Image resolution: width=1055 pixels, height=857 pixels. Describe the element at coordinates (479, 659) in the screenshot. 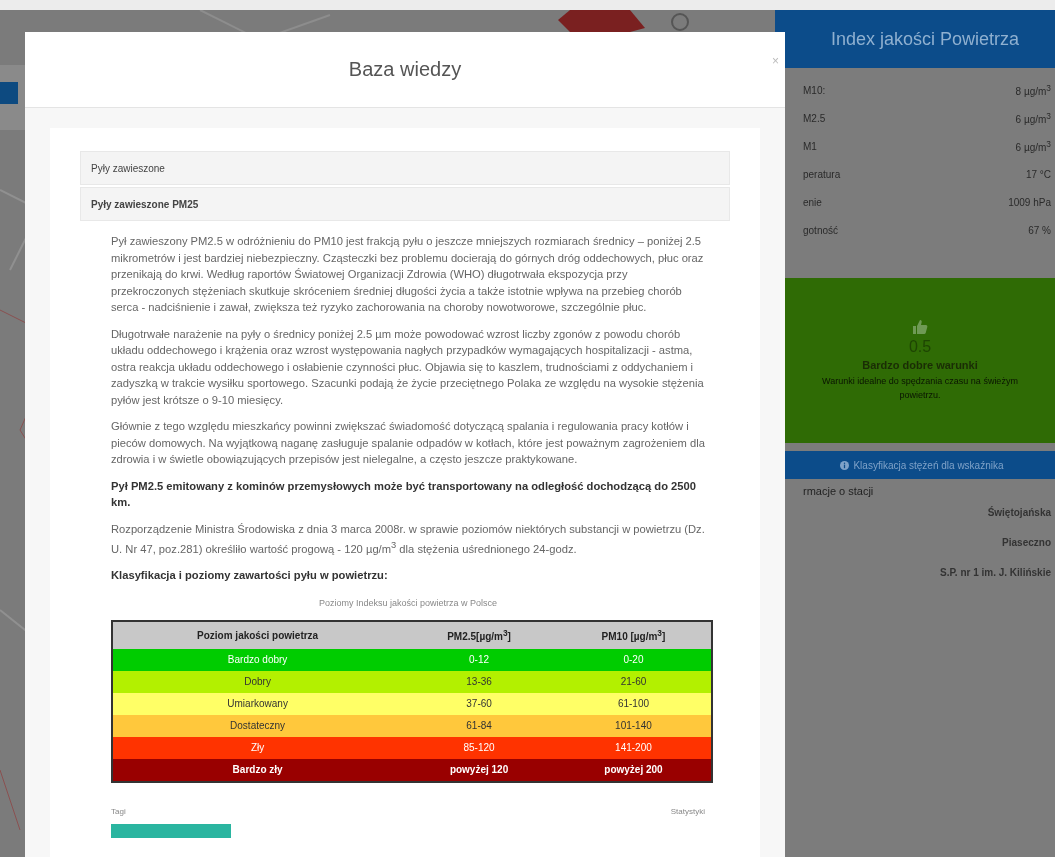

I see `table-cell: 0-12` at that location.